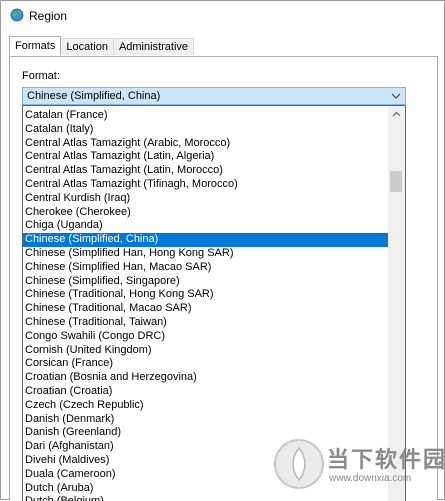  What do you see at coordinates (206, 199) in the screenshot?
I see `list-item: Central Kurdish (Iraq)` at bounding box center [206, 199].